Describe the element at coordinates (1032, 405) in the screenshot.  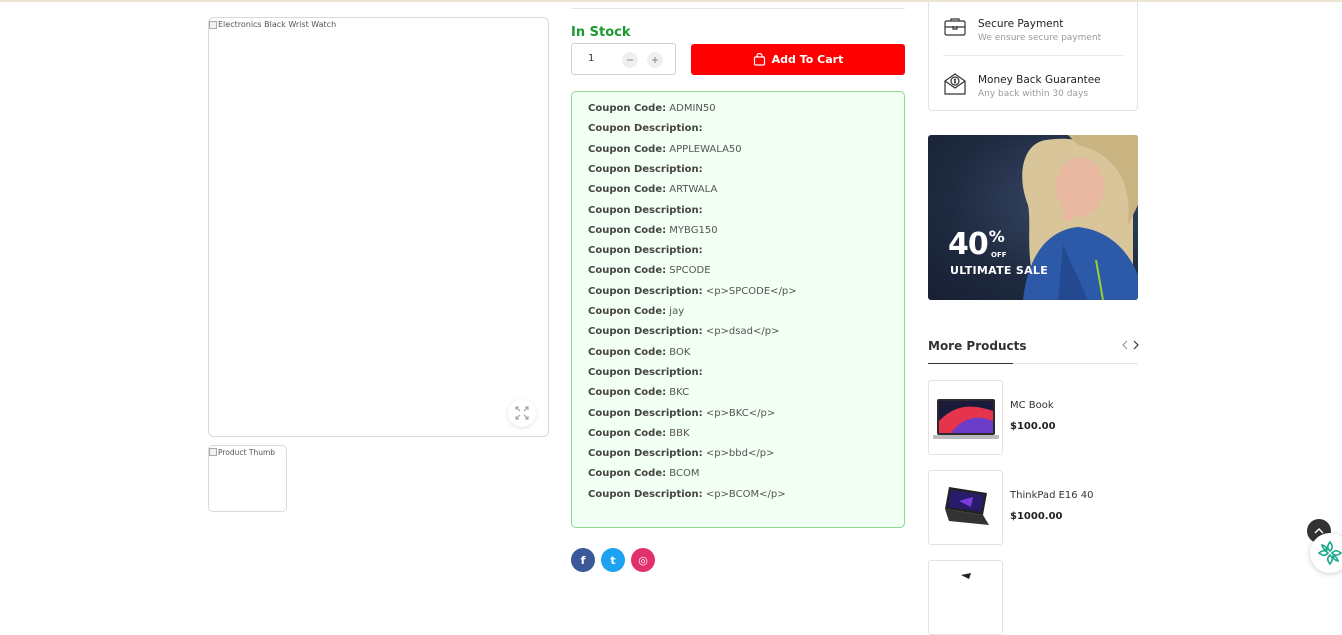
I see `product-name: MC Book` at that location.